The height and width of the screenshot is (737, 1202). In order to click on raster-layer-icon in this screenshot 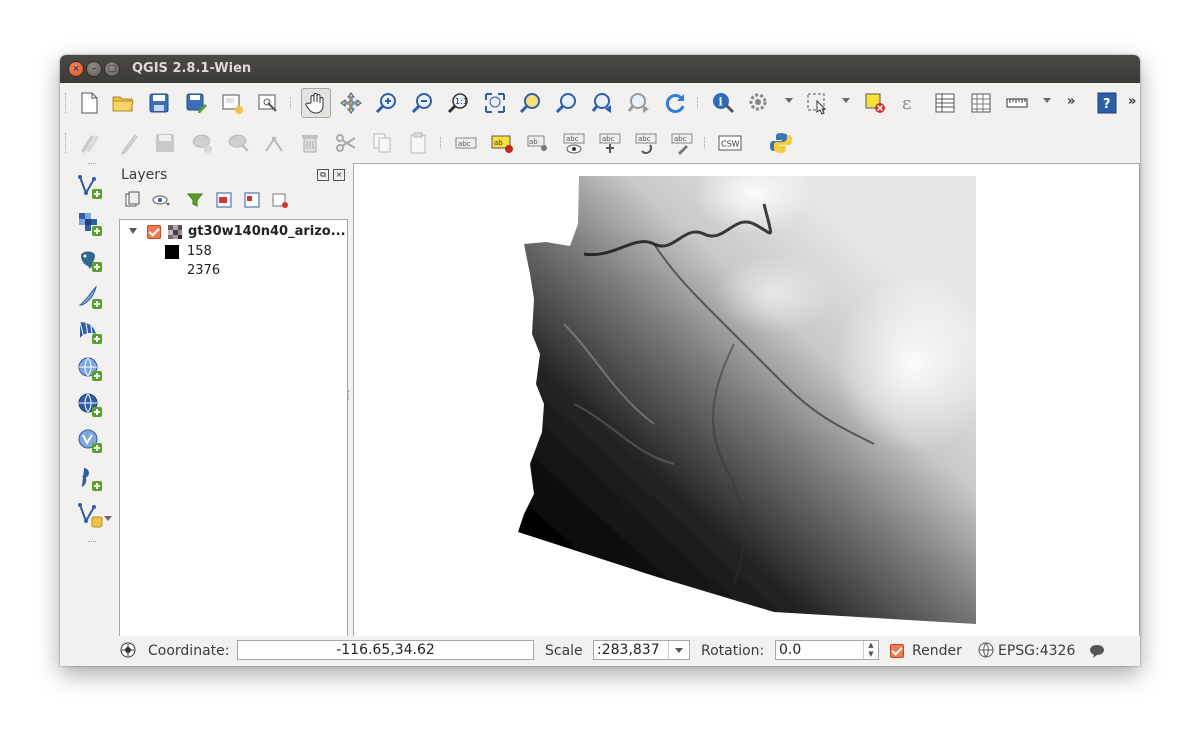, I will do `click(175, 232)`.